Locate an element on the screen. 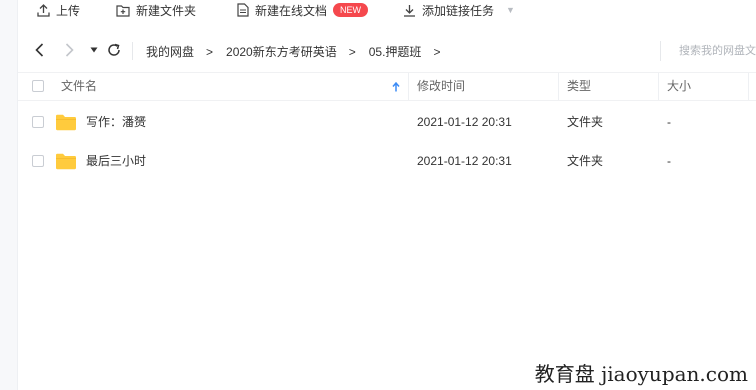  download-icon is located at coordinates (409, 10).